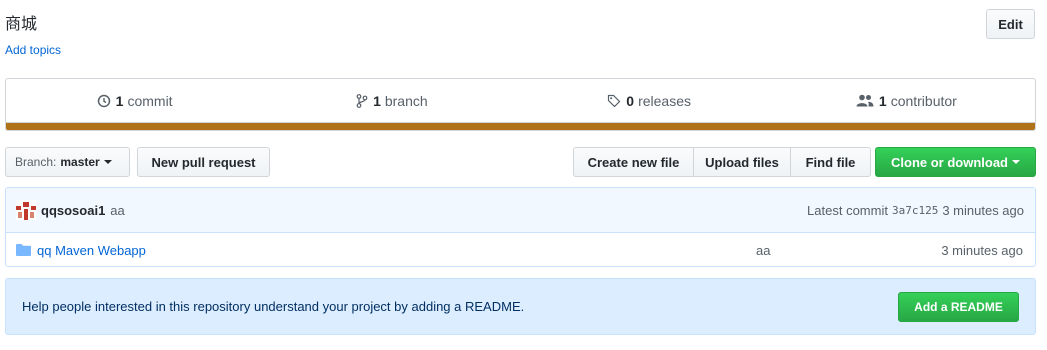 The height and width of the screenshot is (350, 1047). What do you see at coordinates (882, 100) in the screenshot?
I see `contributors-count: 1` at bounding box center [882, 100].